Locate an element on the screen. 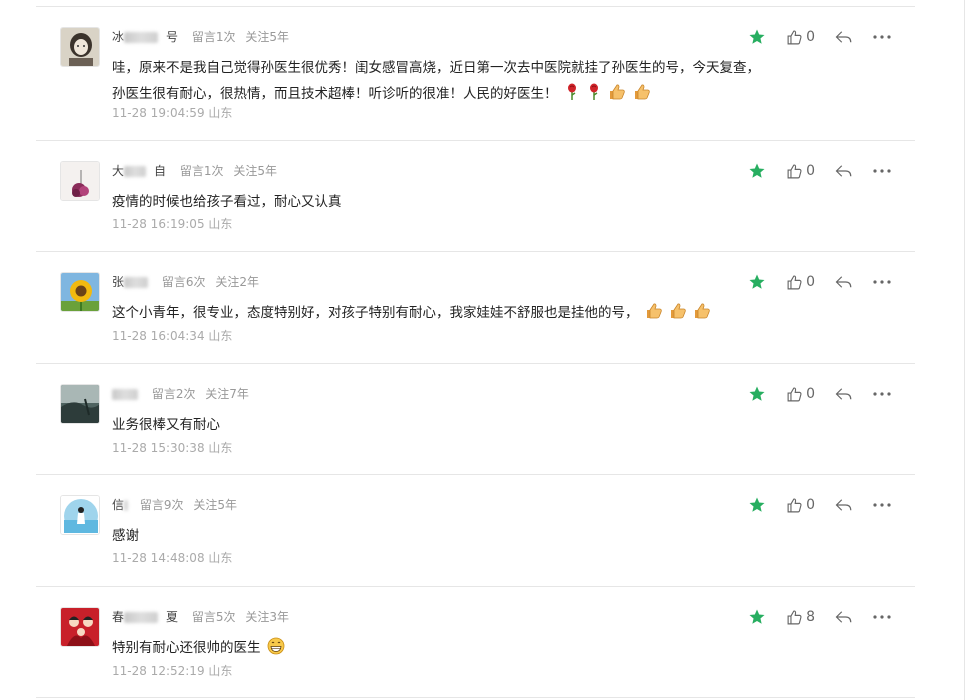 Image resolution: width=965 pixels, height=700 pixels. nickname: 信 is located at coordinates (118, 505).